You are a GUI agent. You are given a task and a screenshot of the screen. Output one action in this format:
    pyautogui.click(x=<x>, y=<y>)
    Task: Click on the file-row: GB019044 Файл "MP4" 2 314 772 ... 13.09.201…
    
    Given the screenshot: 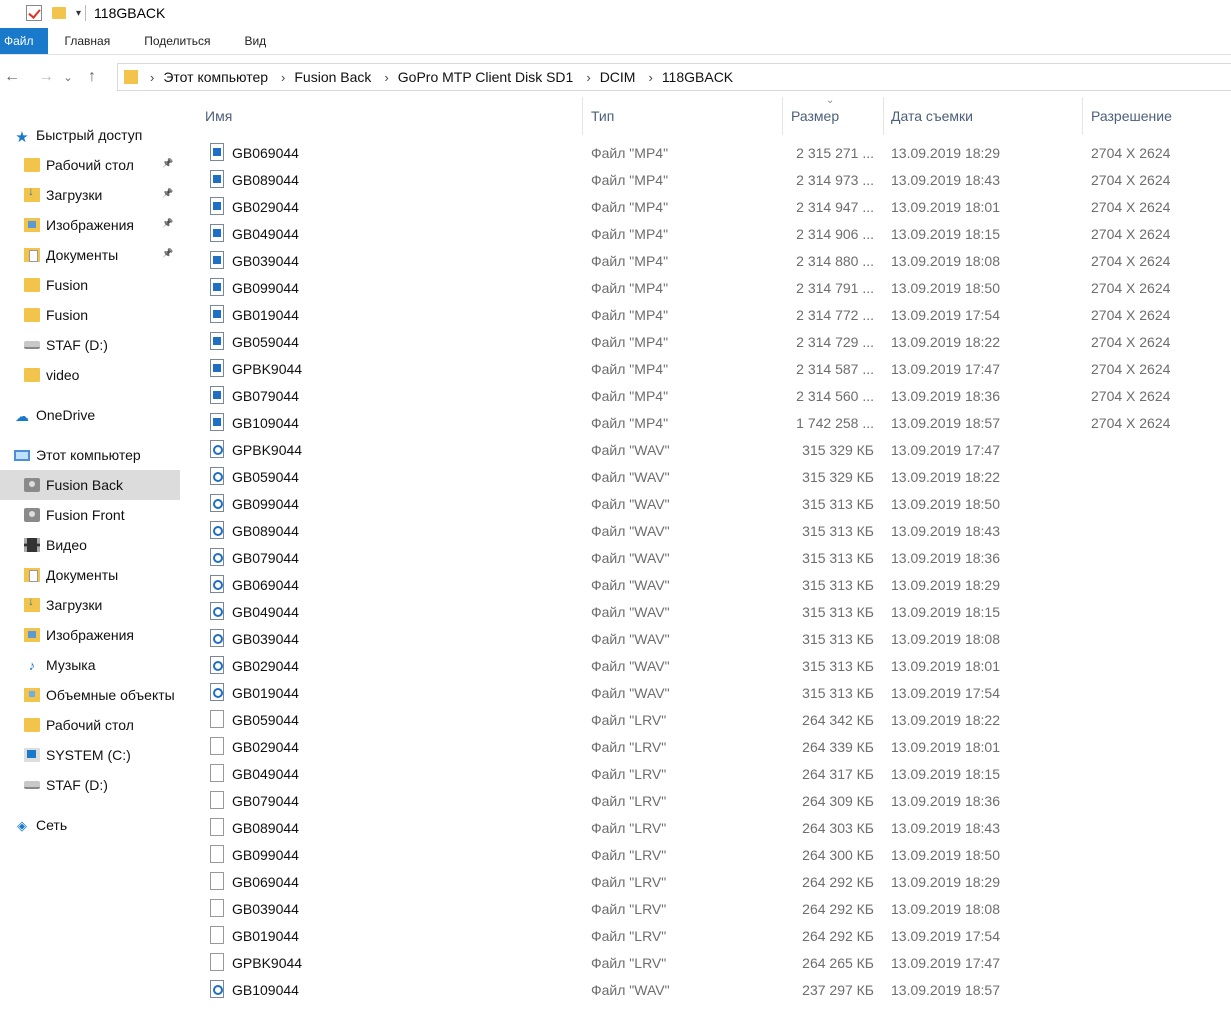 What is the action you would take?
    pyautogui.click(x=705, y=315)
    